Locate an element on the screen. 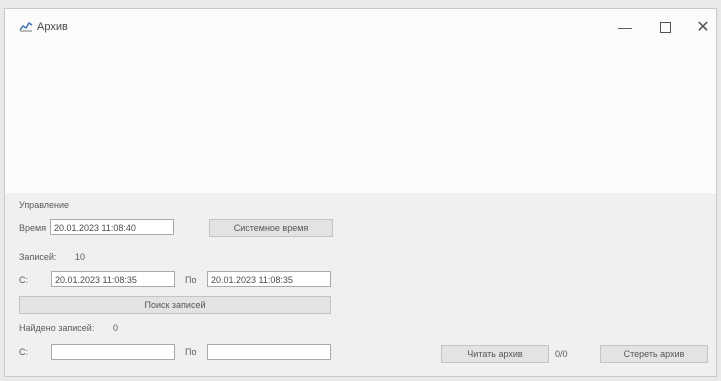 Image resolution: width=721 pixels, height=381 pixels. close-button: ✕ is located at coordinates (702, 27).